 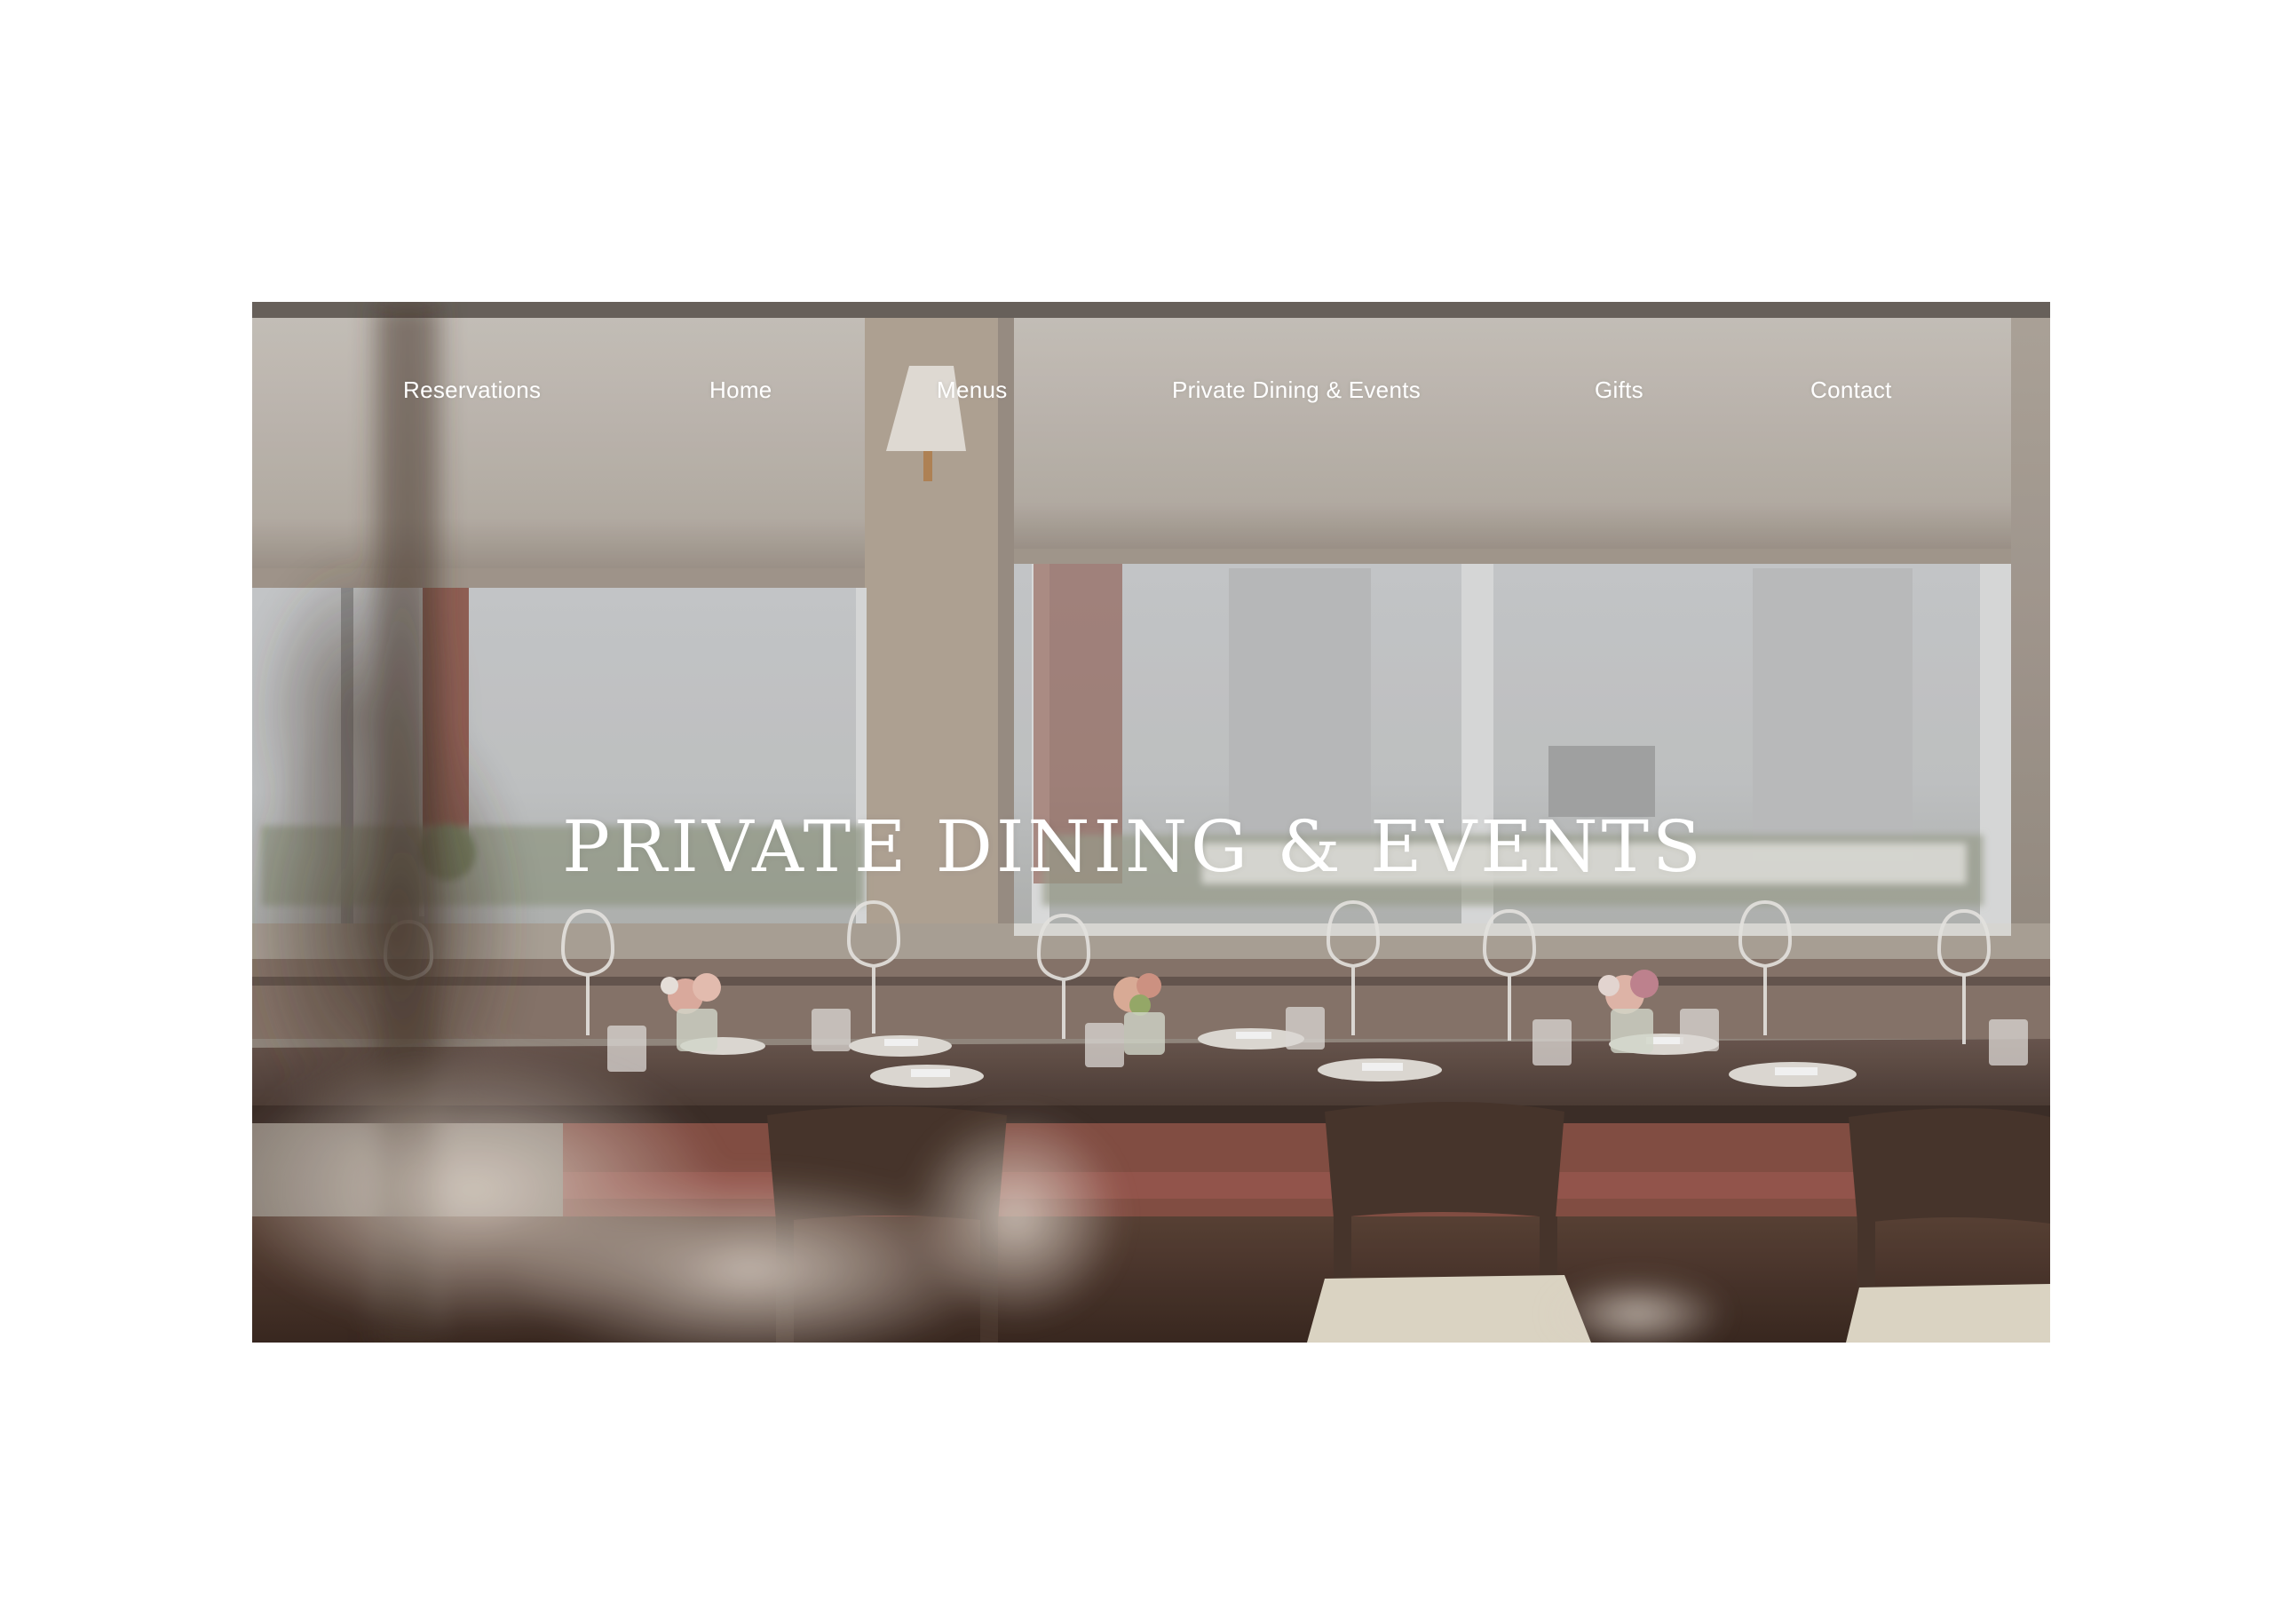 What do you see at coordinates (1297, 390) in the screenshot?
I see `nav-private-dining-events-link: Private Dining & Events` at bounding box center [1297, 390].